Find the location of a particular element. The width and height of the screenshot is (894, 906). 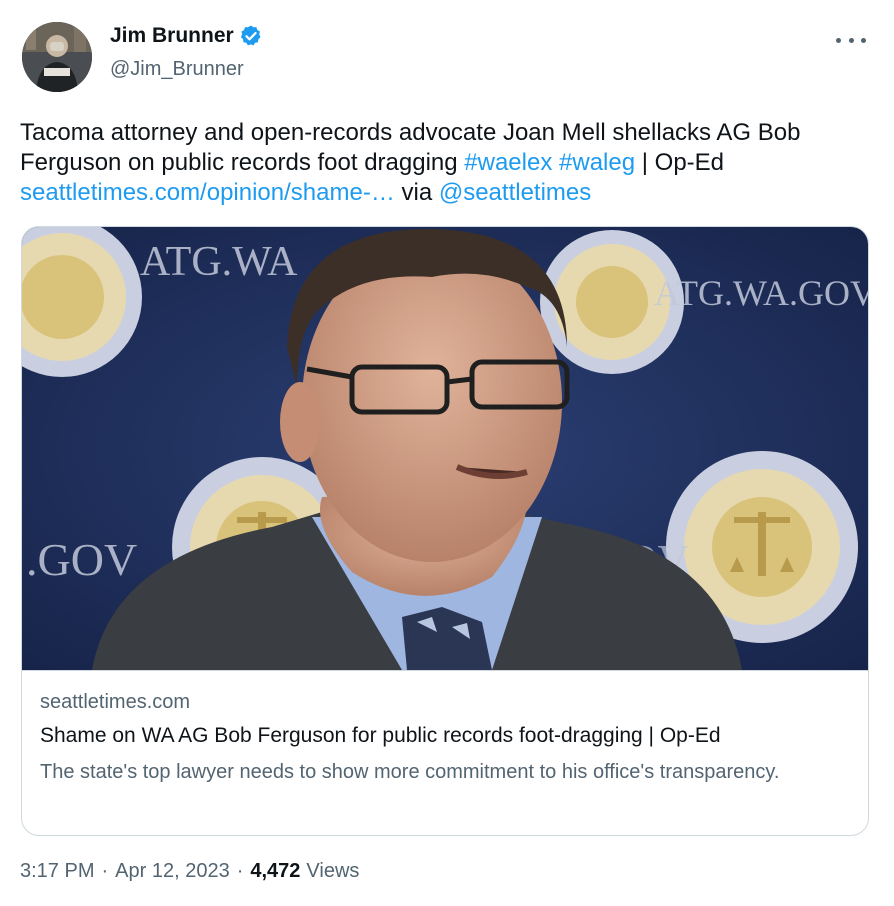

views-label: Views is located at coordinates (332, 871).